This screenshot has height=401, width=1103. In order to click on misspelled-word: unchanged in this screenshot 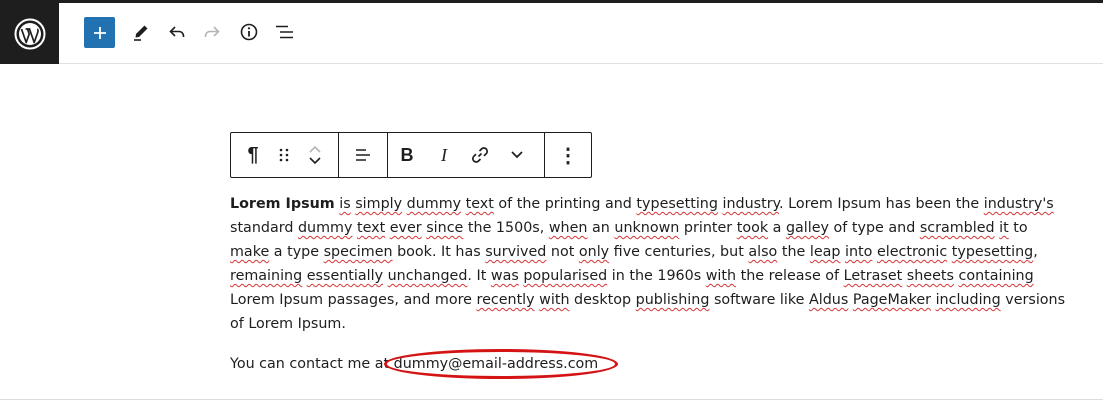, I will do `click(427, 276)`.